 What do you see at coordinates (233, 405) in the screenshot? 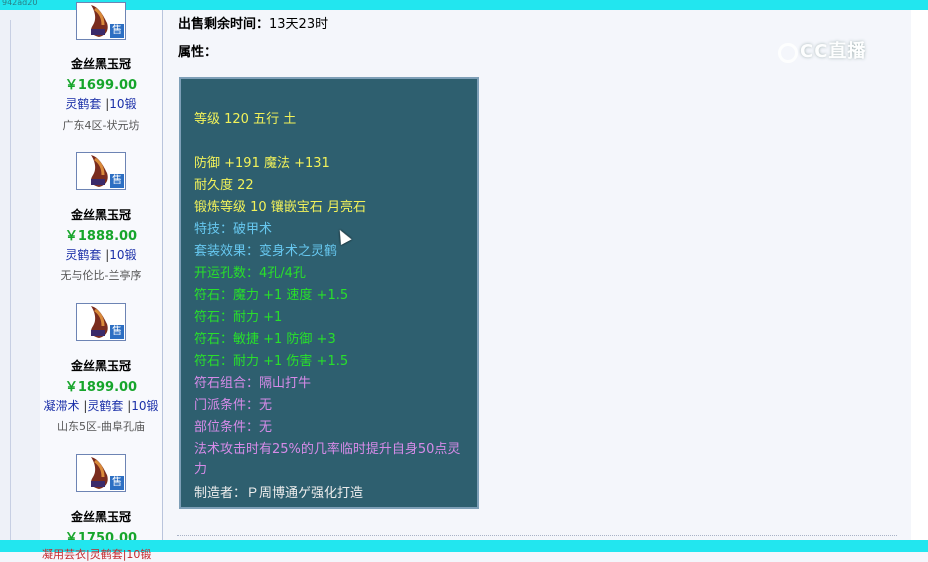
I see `attr-line: 门派条件：无` at bounding box center [233, 405].